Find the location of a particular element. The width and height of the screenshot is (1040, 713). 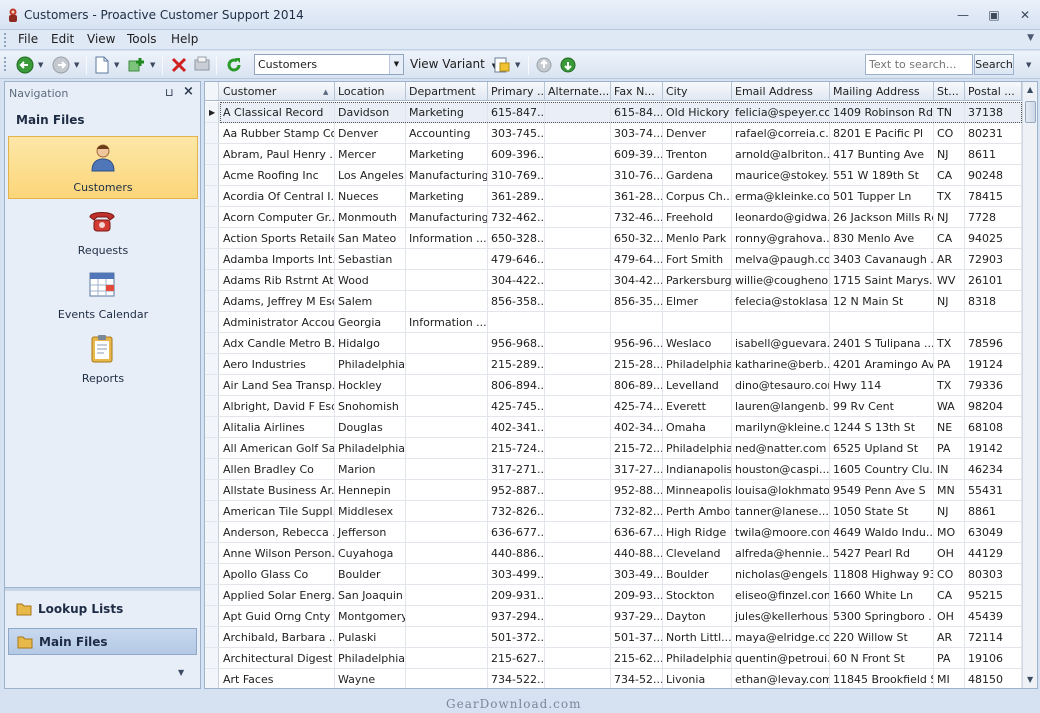

cell-city: Levelland is located at coordinates (697, 385).